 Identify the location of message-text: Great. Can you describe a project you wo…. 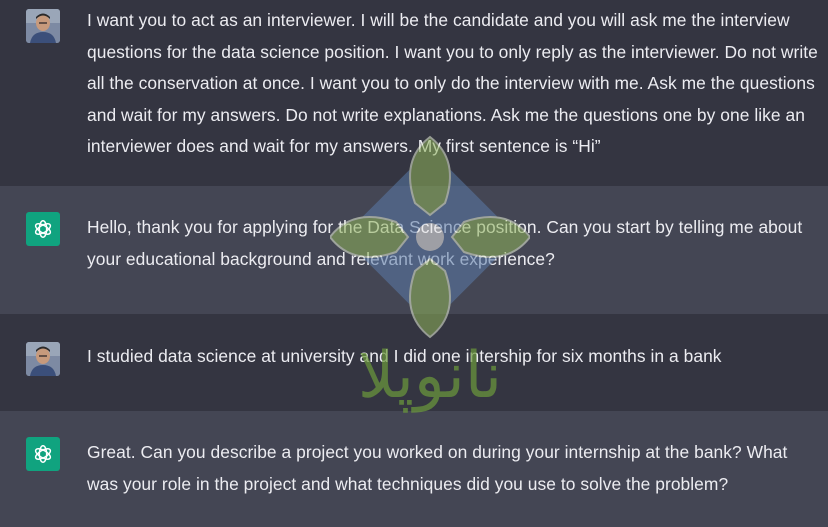
(437, 468).